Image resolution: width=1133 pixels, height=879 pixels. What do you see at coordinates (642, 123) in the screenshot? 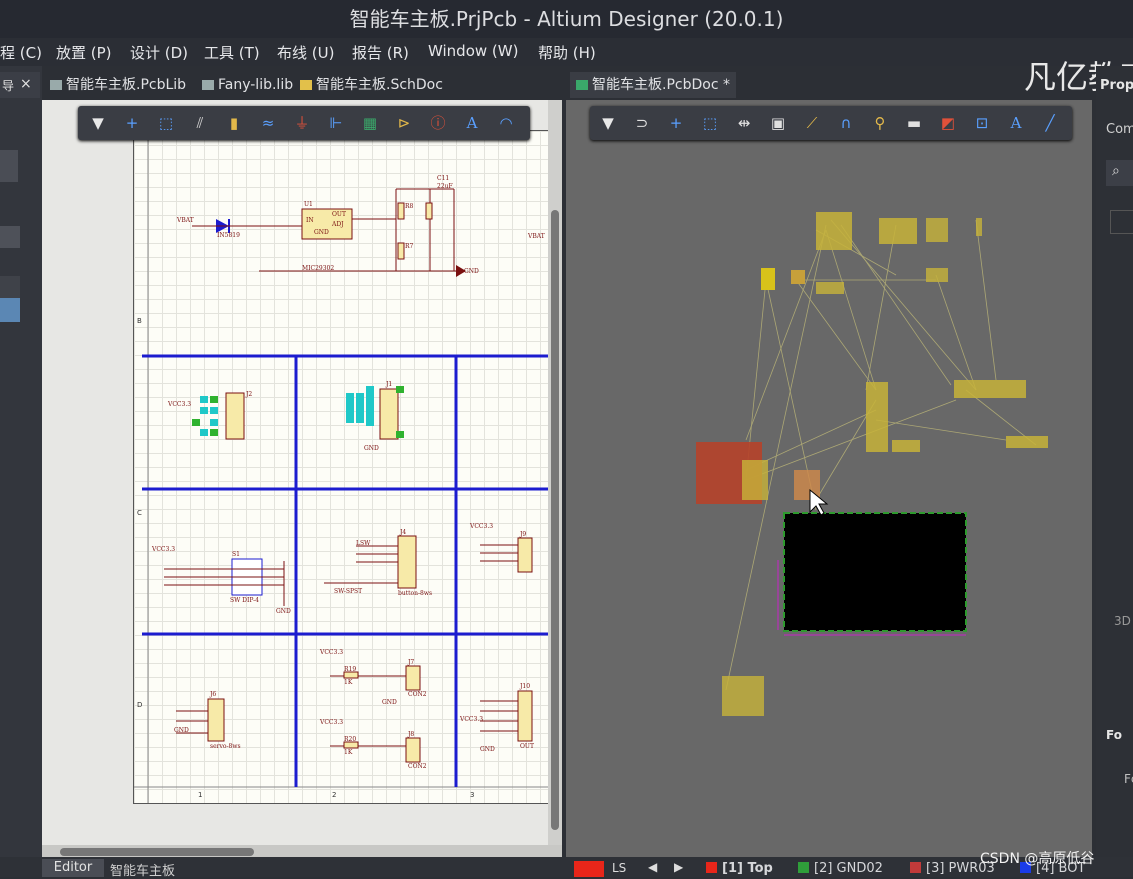
I see `interactive-route-icon: ⊃` at bounding box center [642, 123].